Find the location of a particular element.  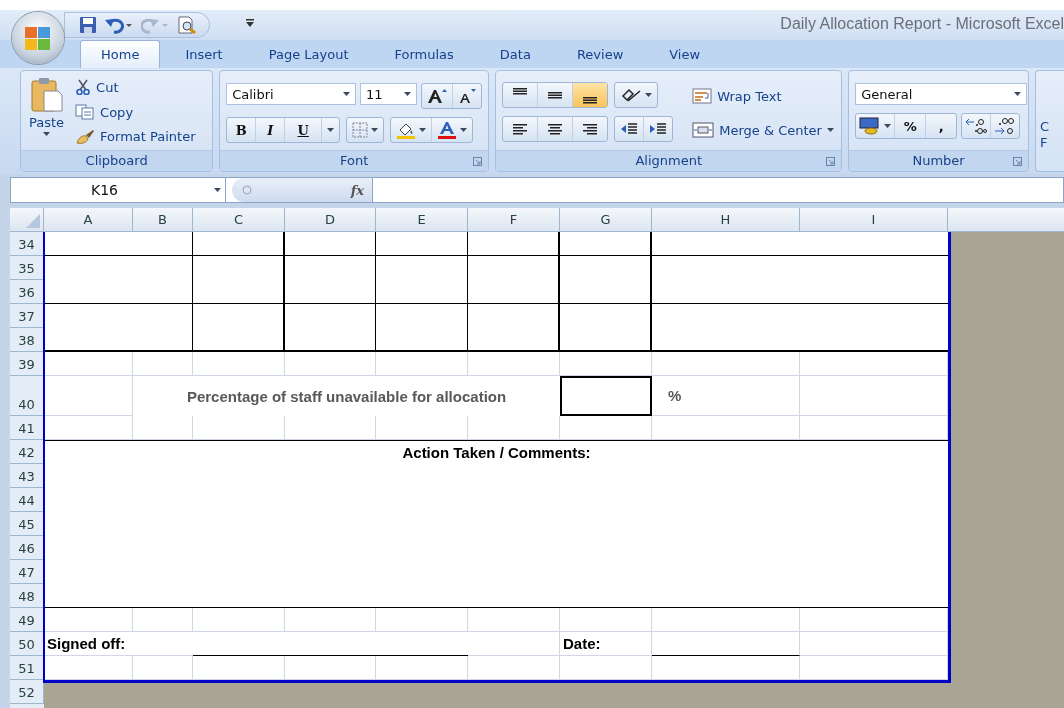

align-middle-icon is located at coordinates (555, 95).